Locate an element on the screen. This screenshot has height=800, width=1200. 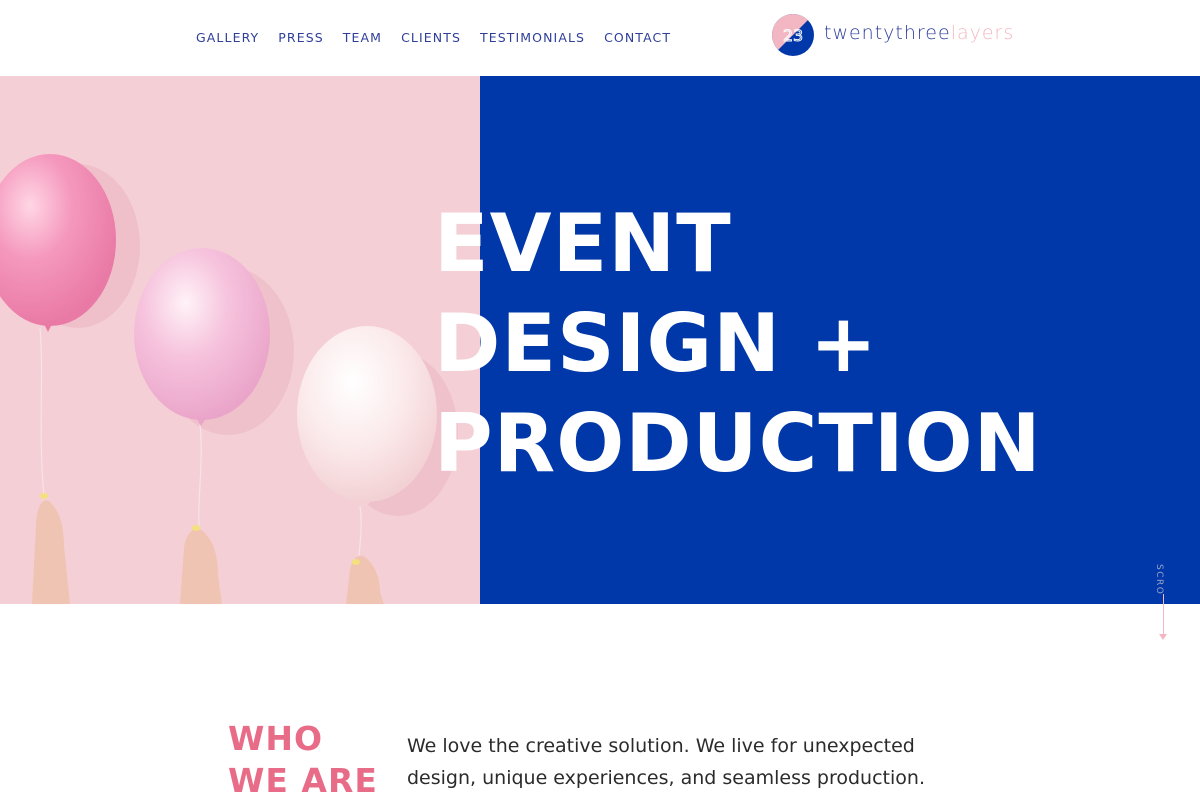
nav-press: PRESS is located at coordinates (301, 38).